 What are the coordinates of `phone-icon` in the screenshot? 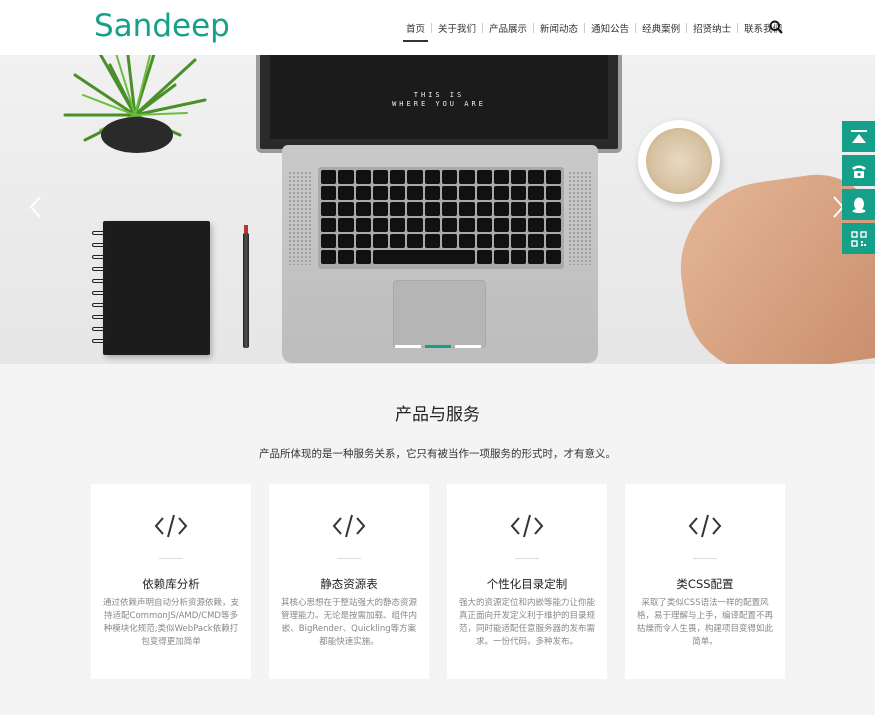 It's located at (858, 171).